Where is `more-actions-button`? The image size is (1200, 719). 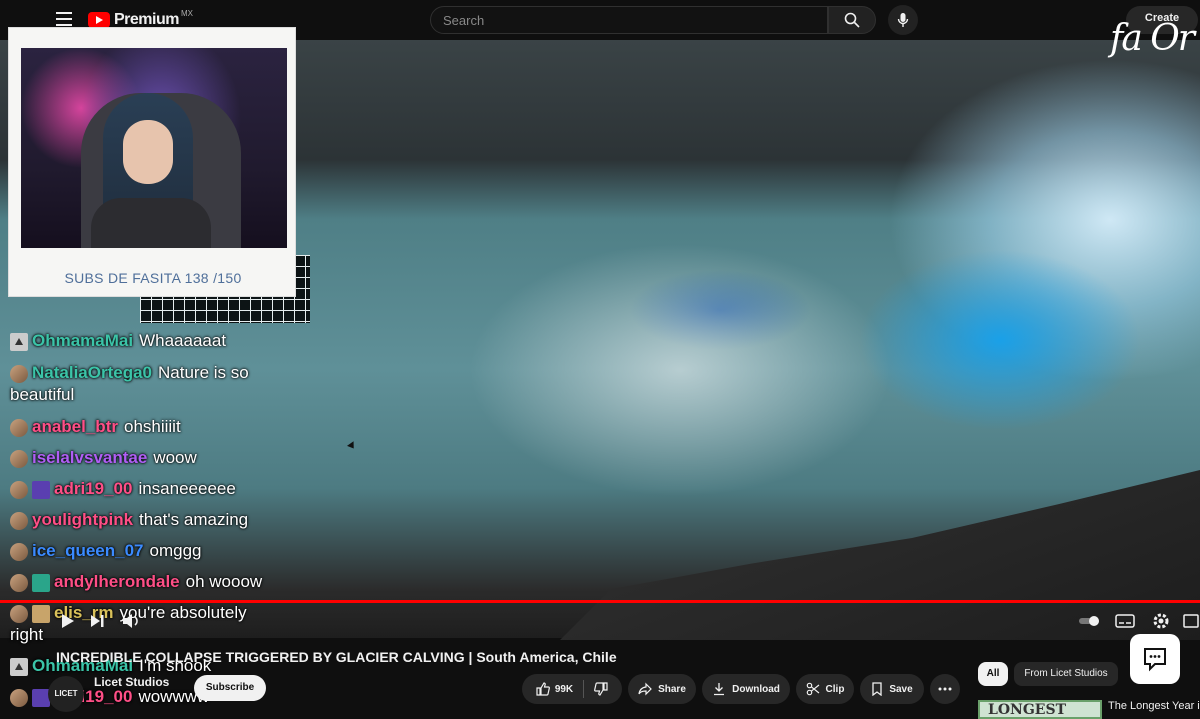 more-actions-button is located at coordinates (945, 689).